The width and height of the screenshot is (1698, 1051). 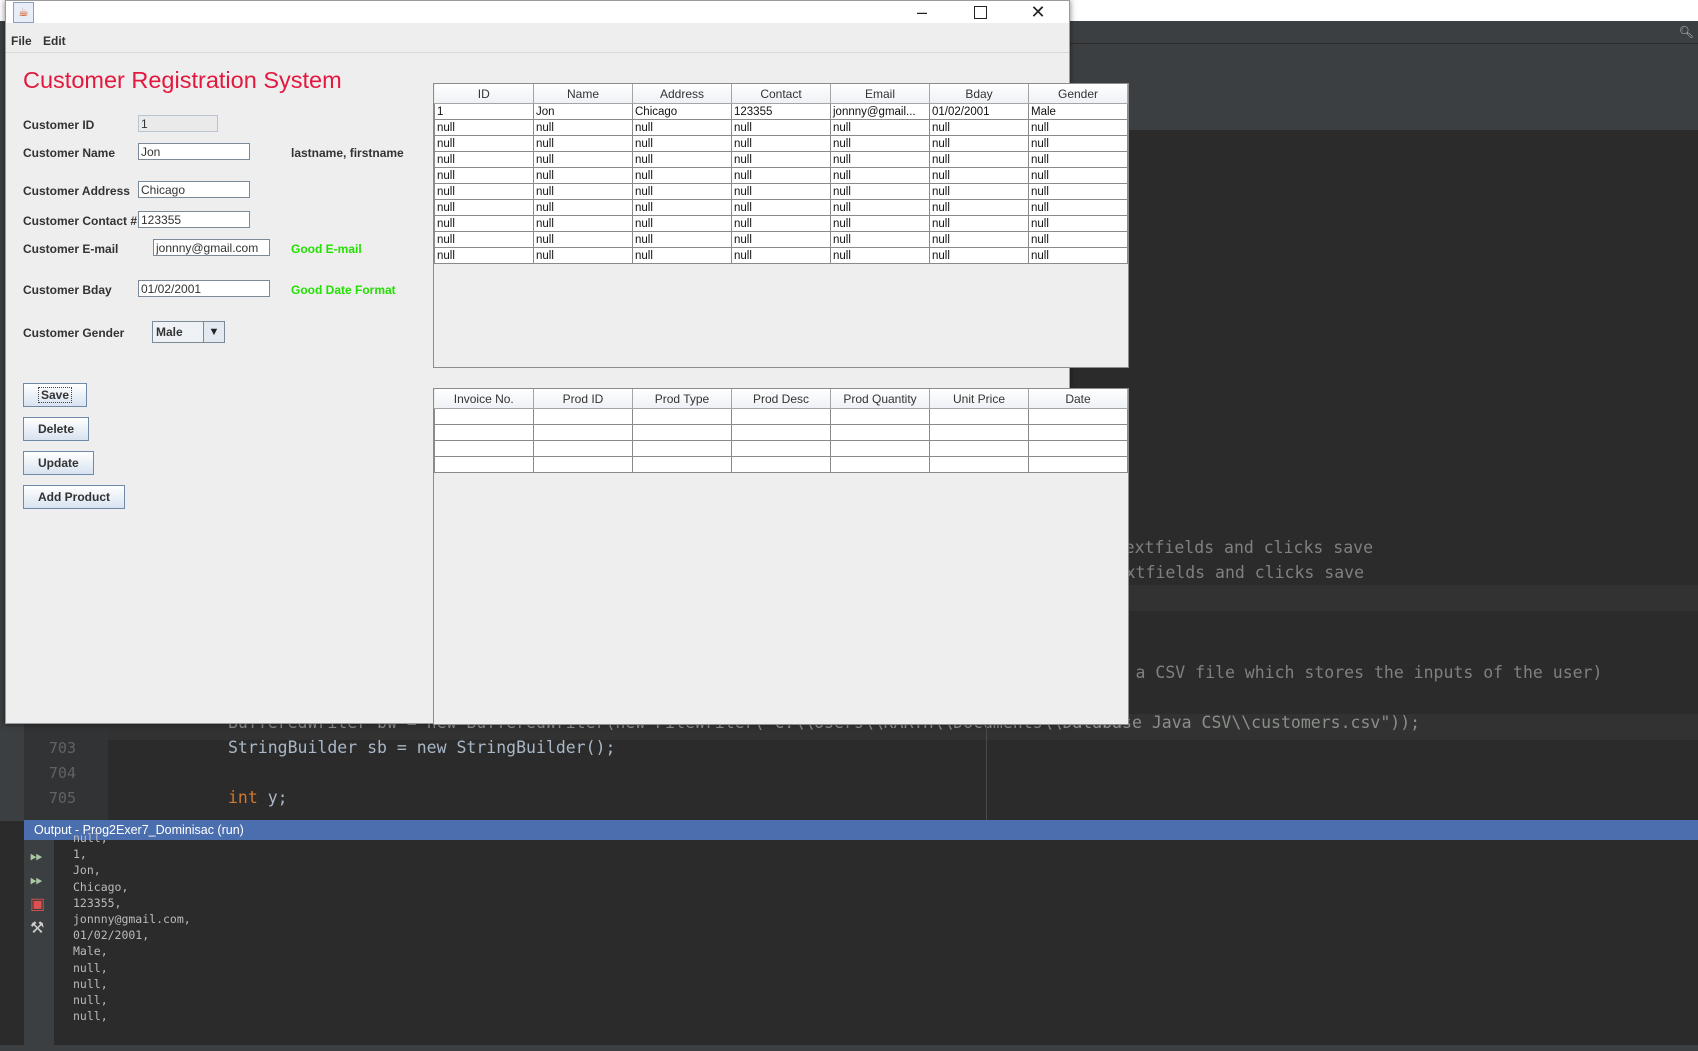 I want to click on save-button: Save, so click(x=55, y=395).